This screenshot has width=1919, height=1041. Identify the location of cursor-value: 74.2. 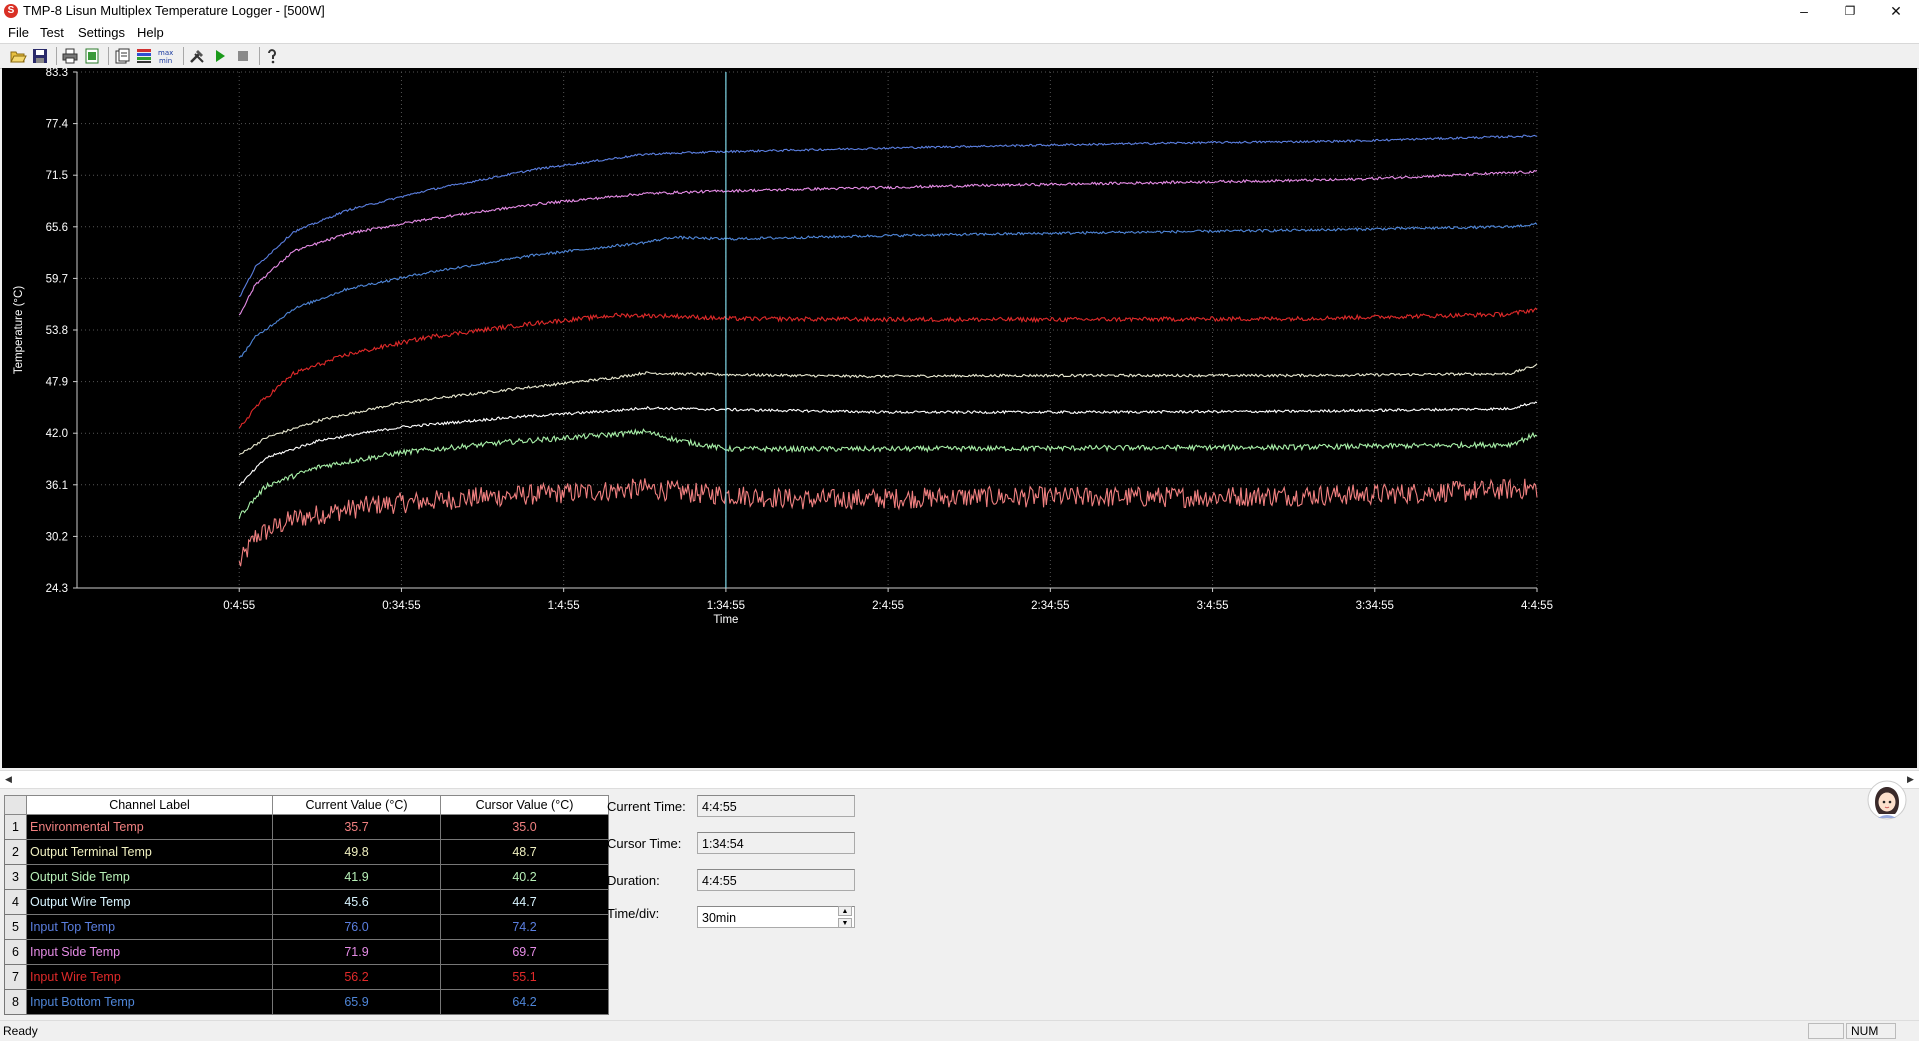
(524, 927).